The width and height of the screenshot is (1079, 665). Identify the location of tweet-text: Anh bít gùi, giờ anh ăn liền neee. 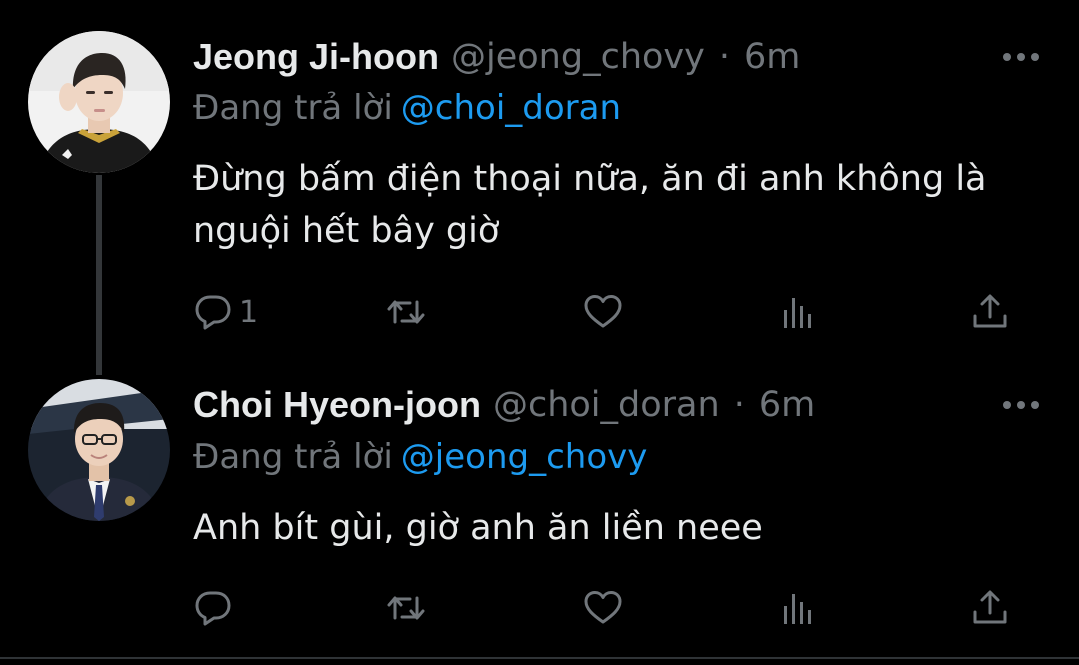
(478, 528).